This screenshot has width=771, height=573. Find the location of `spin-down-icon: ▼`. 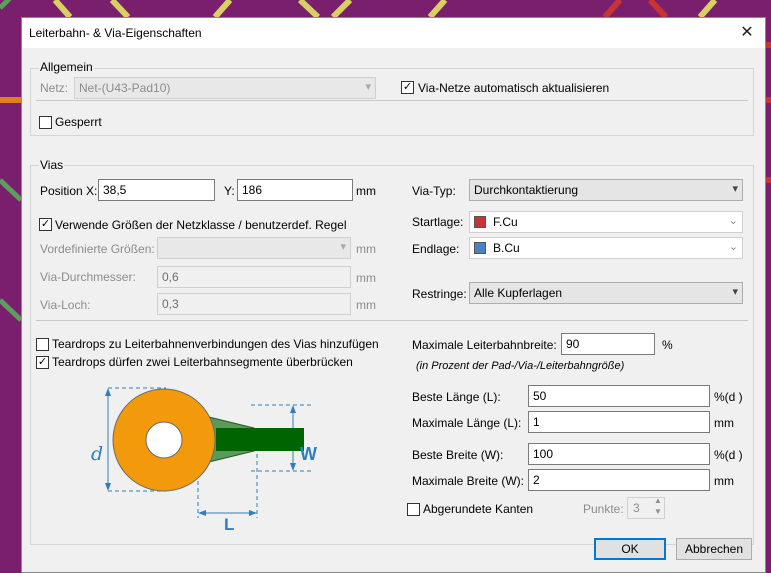

spin-down-icon: ▼ is located at coordinates (658, 511).